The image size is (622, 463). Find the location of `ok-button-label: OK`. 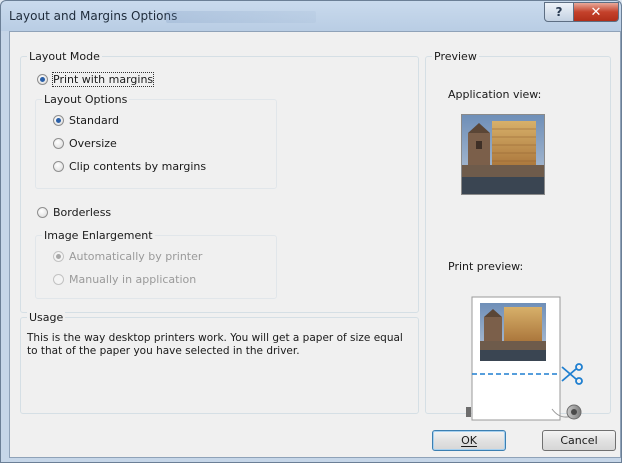

ok-button-label: OK is located at coordinates (469, 440).